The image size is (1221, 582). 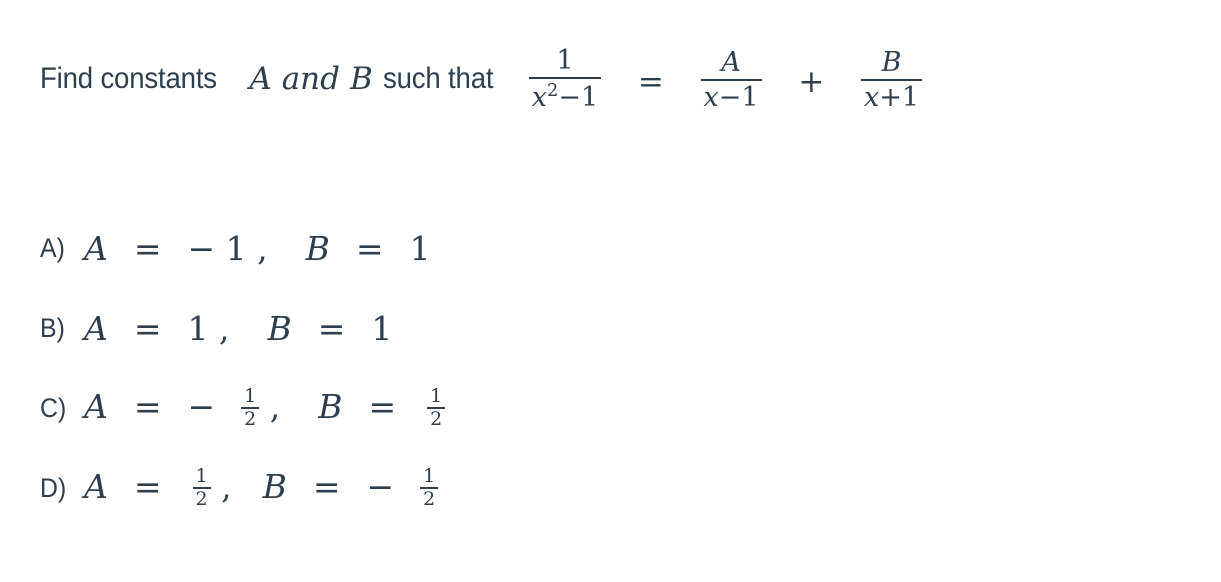 I want to click on question-variable-b: B, so click(x=361, y=79).